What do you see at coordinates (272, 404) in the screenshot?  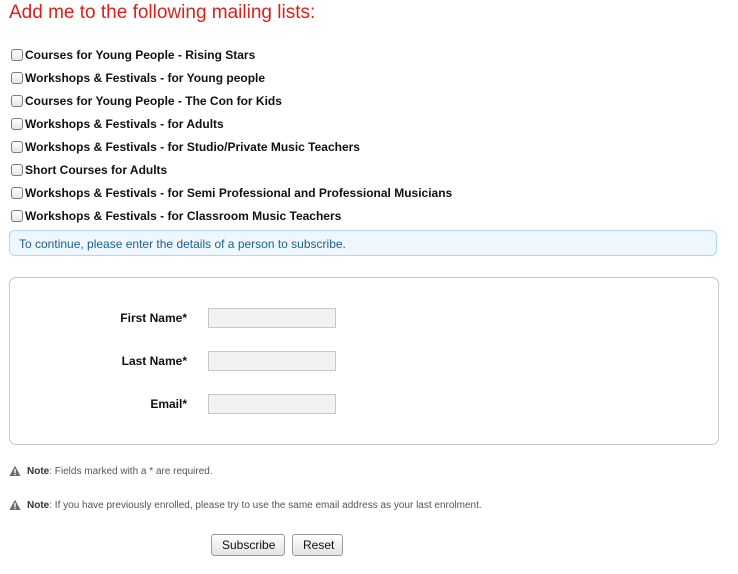 I see `email-input` at bounding box center [272, 404].